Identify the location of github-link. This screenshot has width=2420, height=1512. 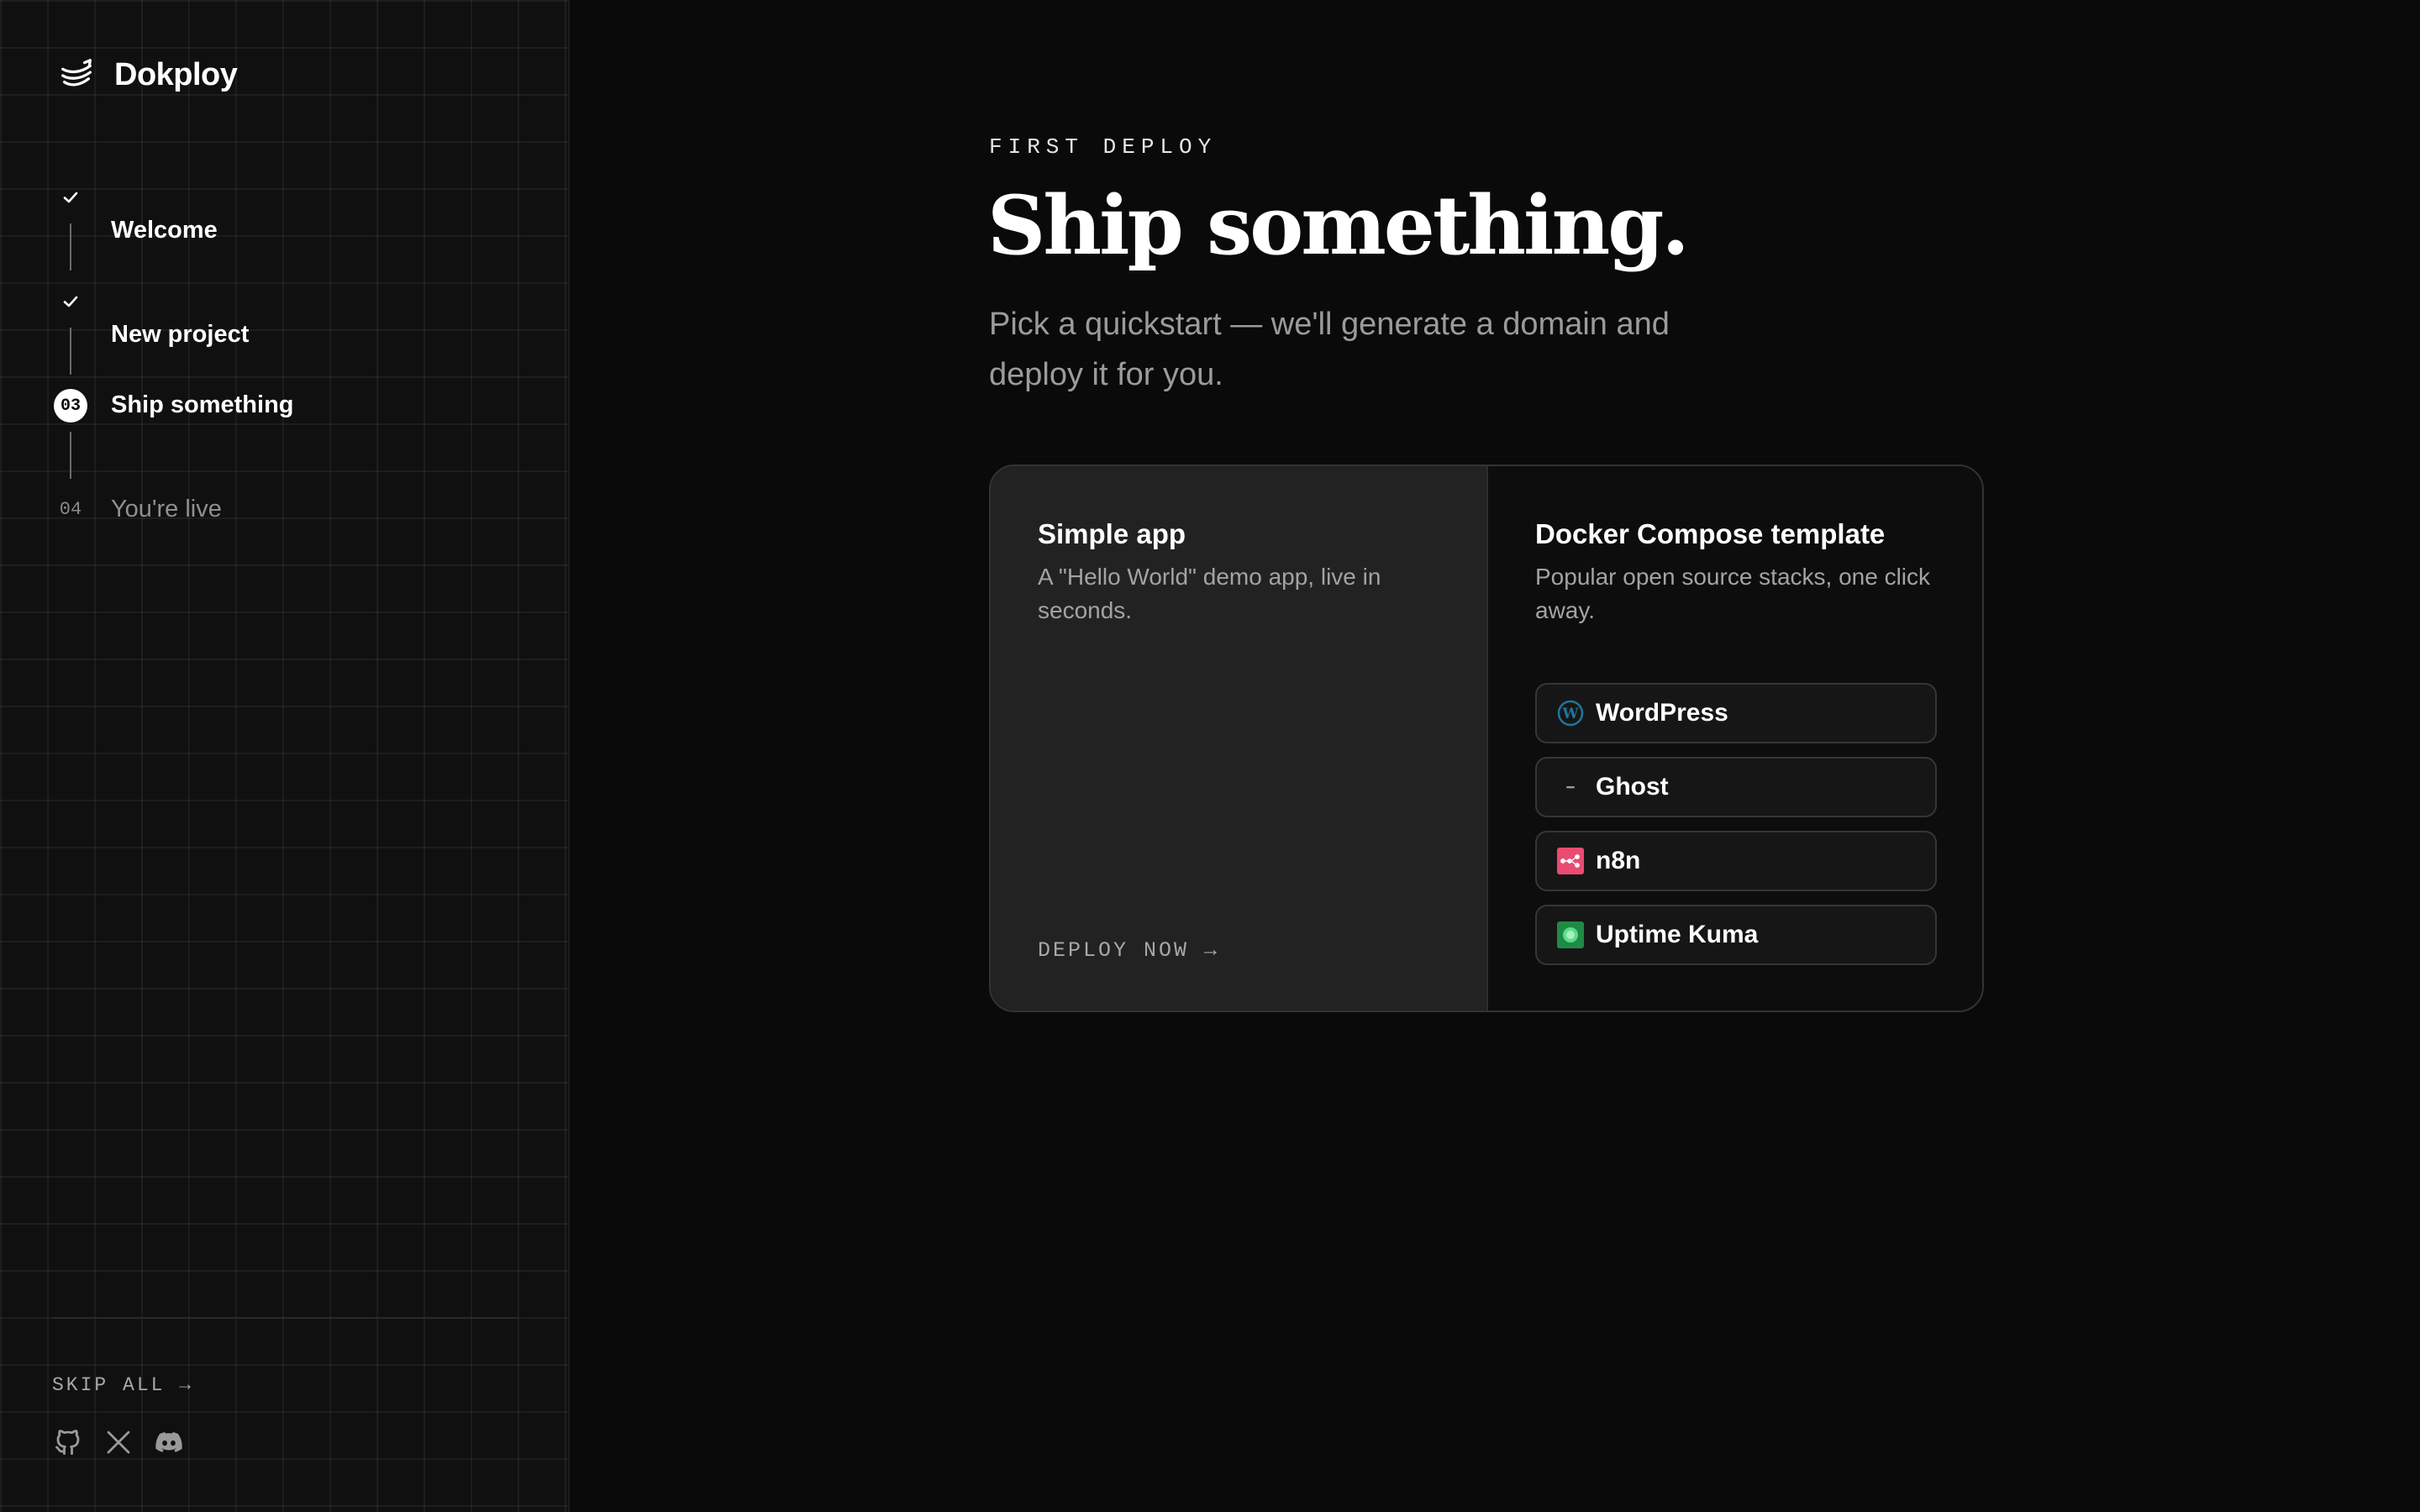
(68, 1442).